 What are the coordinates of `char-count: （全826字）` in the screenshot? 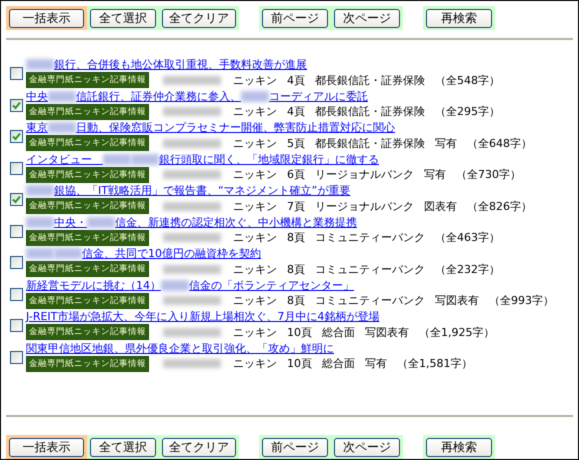 It's located at (499, 206).